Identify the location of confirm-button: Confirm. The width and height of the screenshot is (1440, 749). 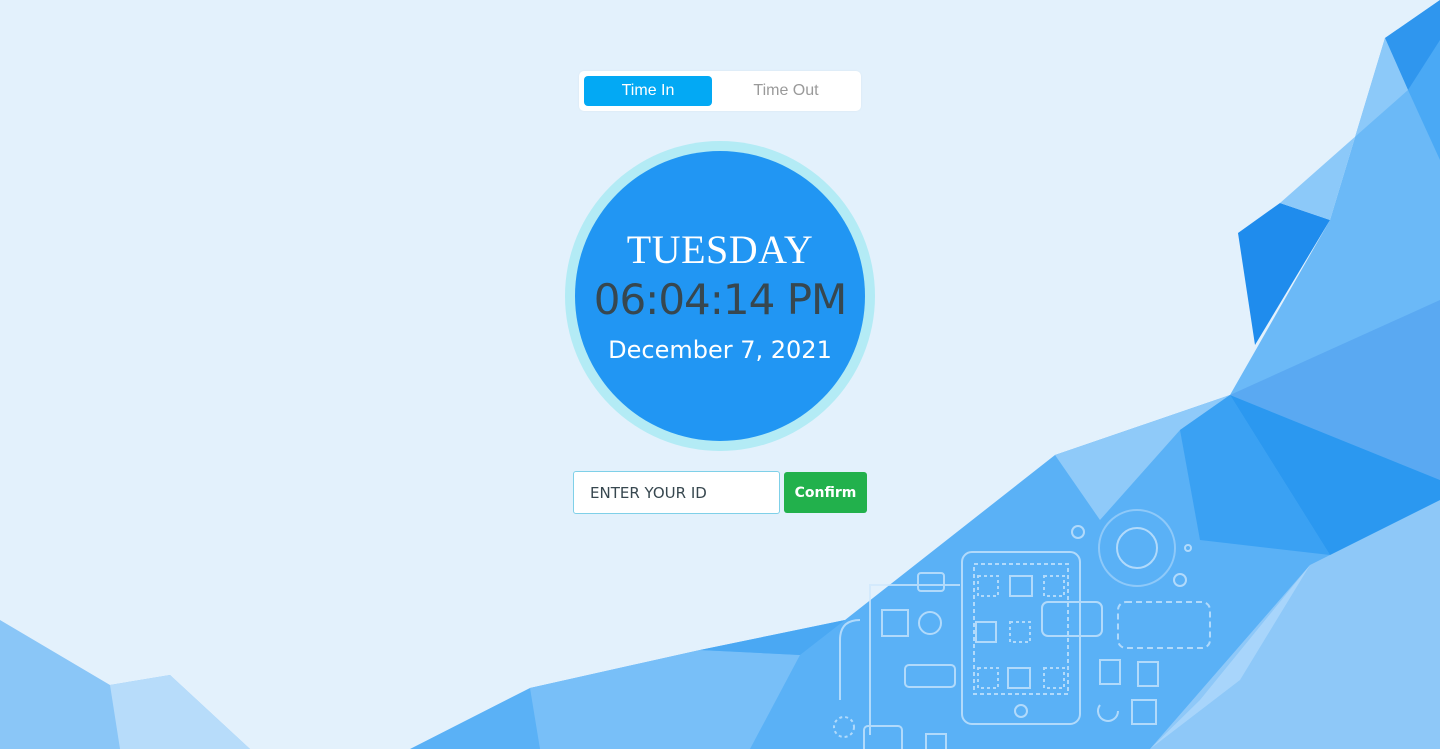
(825, 492).